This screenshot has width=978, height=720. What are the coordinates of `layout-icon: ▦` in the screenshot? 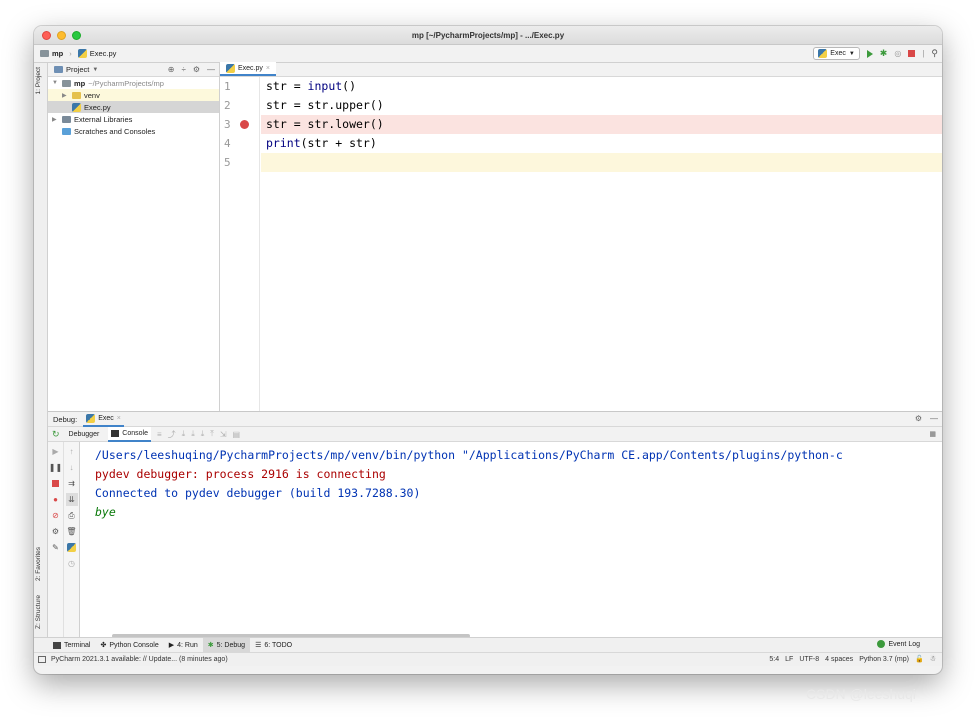 It's located at (932, 434).